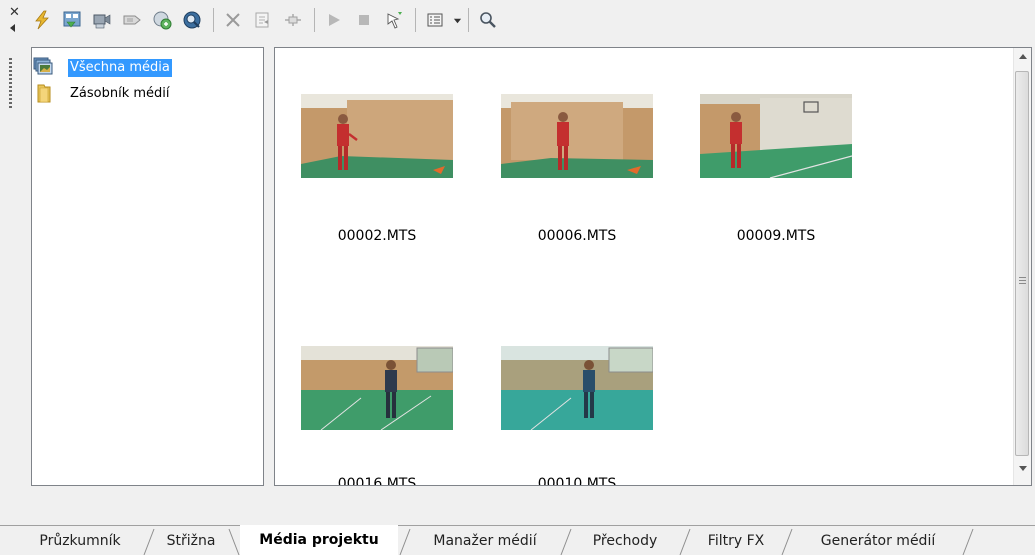  What do you see at coordinates (11, 250) in the screenshot?
I see `dock-gutter: ✕` at bounding box center [11, 250].